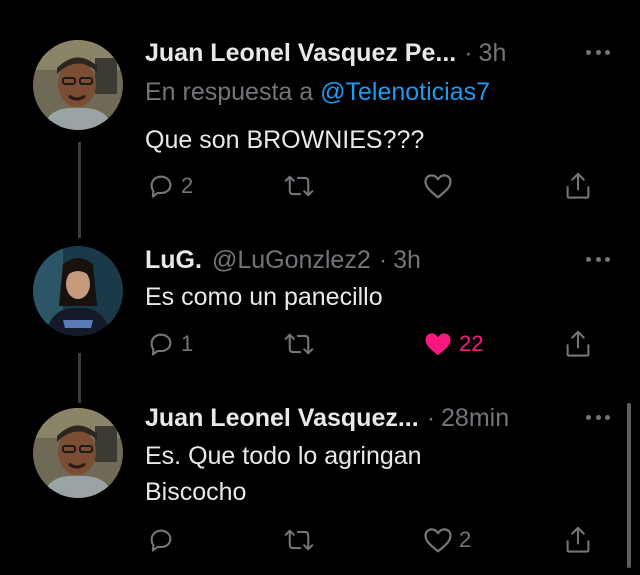 This screenshot has width=640, height=575. I want to click on tweet-text-line: Que son BROWNIES???, so click(285, 140).